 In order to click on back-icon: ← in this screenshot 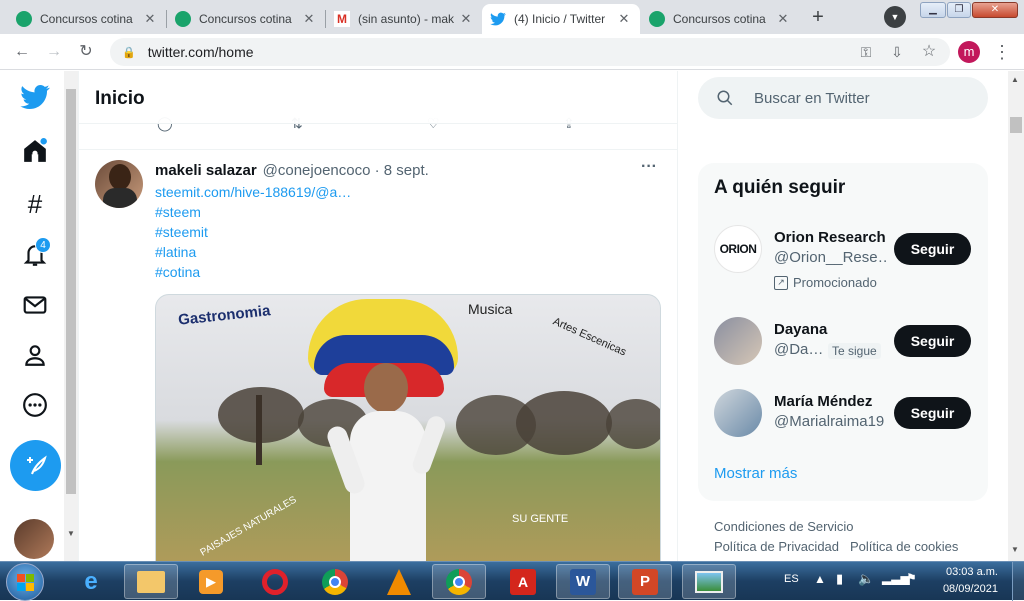, I will do `click(22, 52)`.